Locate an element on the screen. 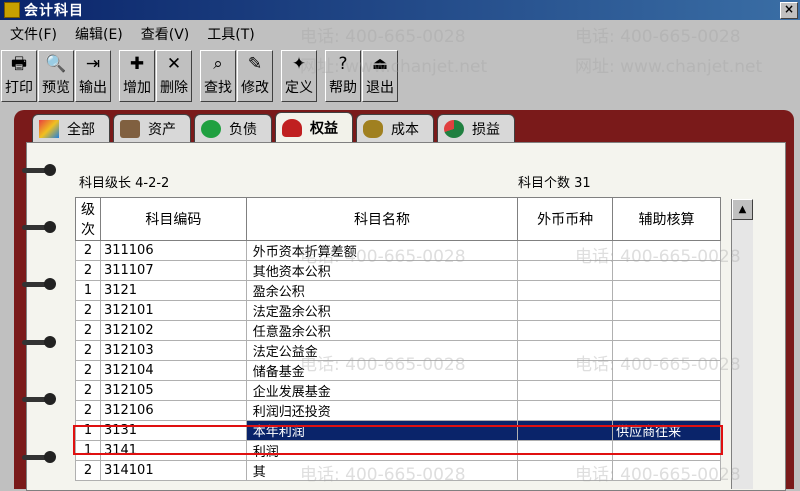 This screenshot has width=800, height=491. cell-code: 311107 is located at coordinates (173, 270).